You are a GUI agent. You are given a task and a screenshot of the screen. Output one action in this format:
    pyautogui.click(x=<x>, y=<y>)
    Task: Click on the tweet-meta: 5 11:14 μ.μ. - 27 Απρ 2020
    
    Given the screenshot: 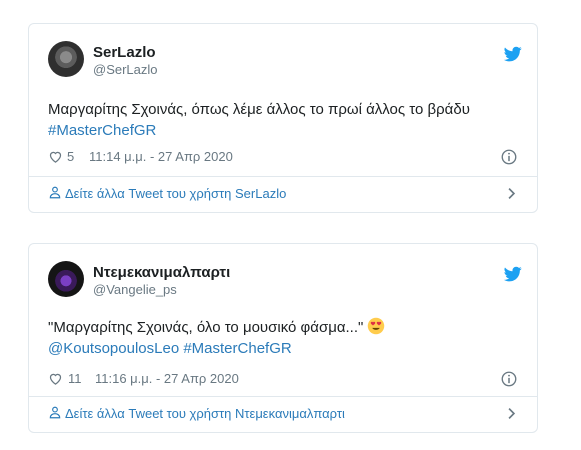 What is the action you would take?
    pyautogui.click(x=283, y=158)
    